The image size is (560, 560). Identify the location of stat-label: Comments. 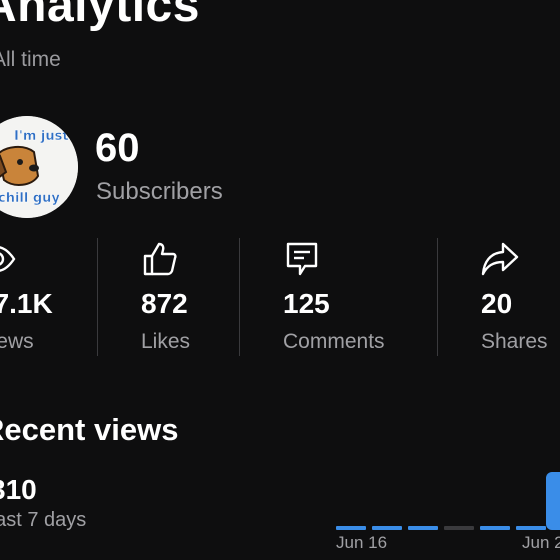
(334, 341).